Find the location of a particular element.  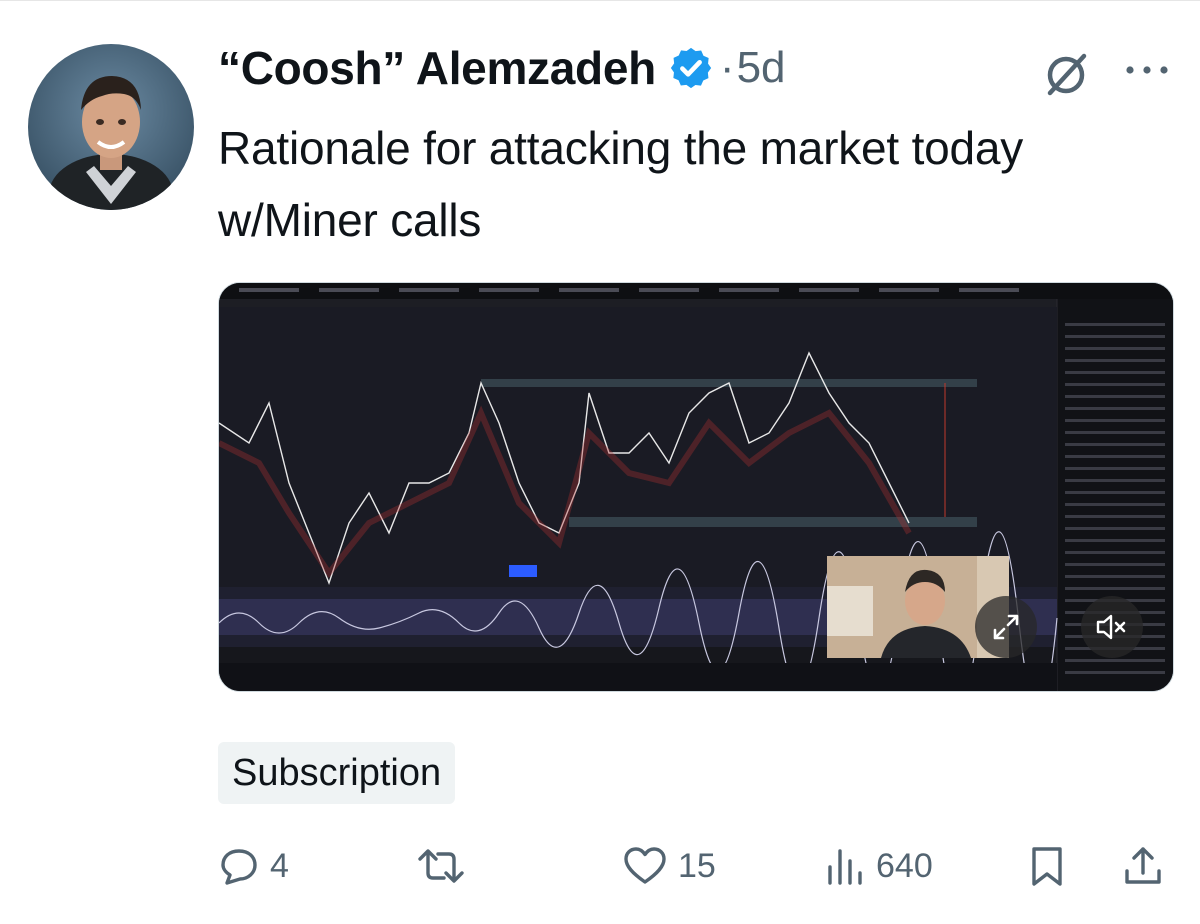

share-button is located at coordinates (1143, 866).